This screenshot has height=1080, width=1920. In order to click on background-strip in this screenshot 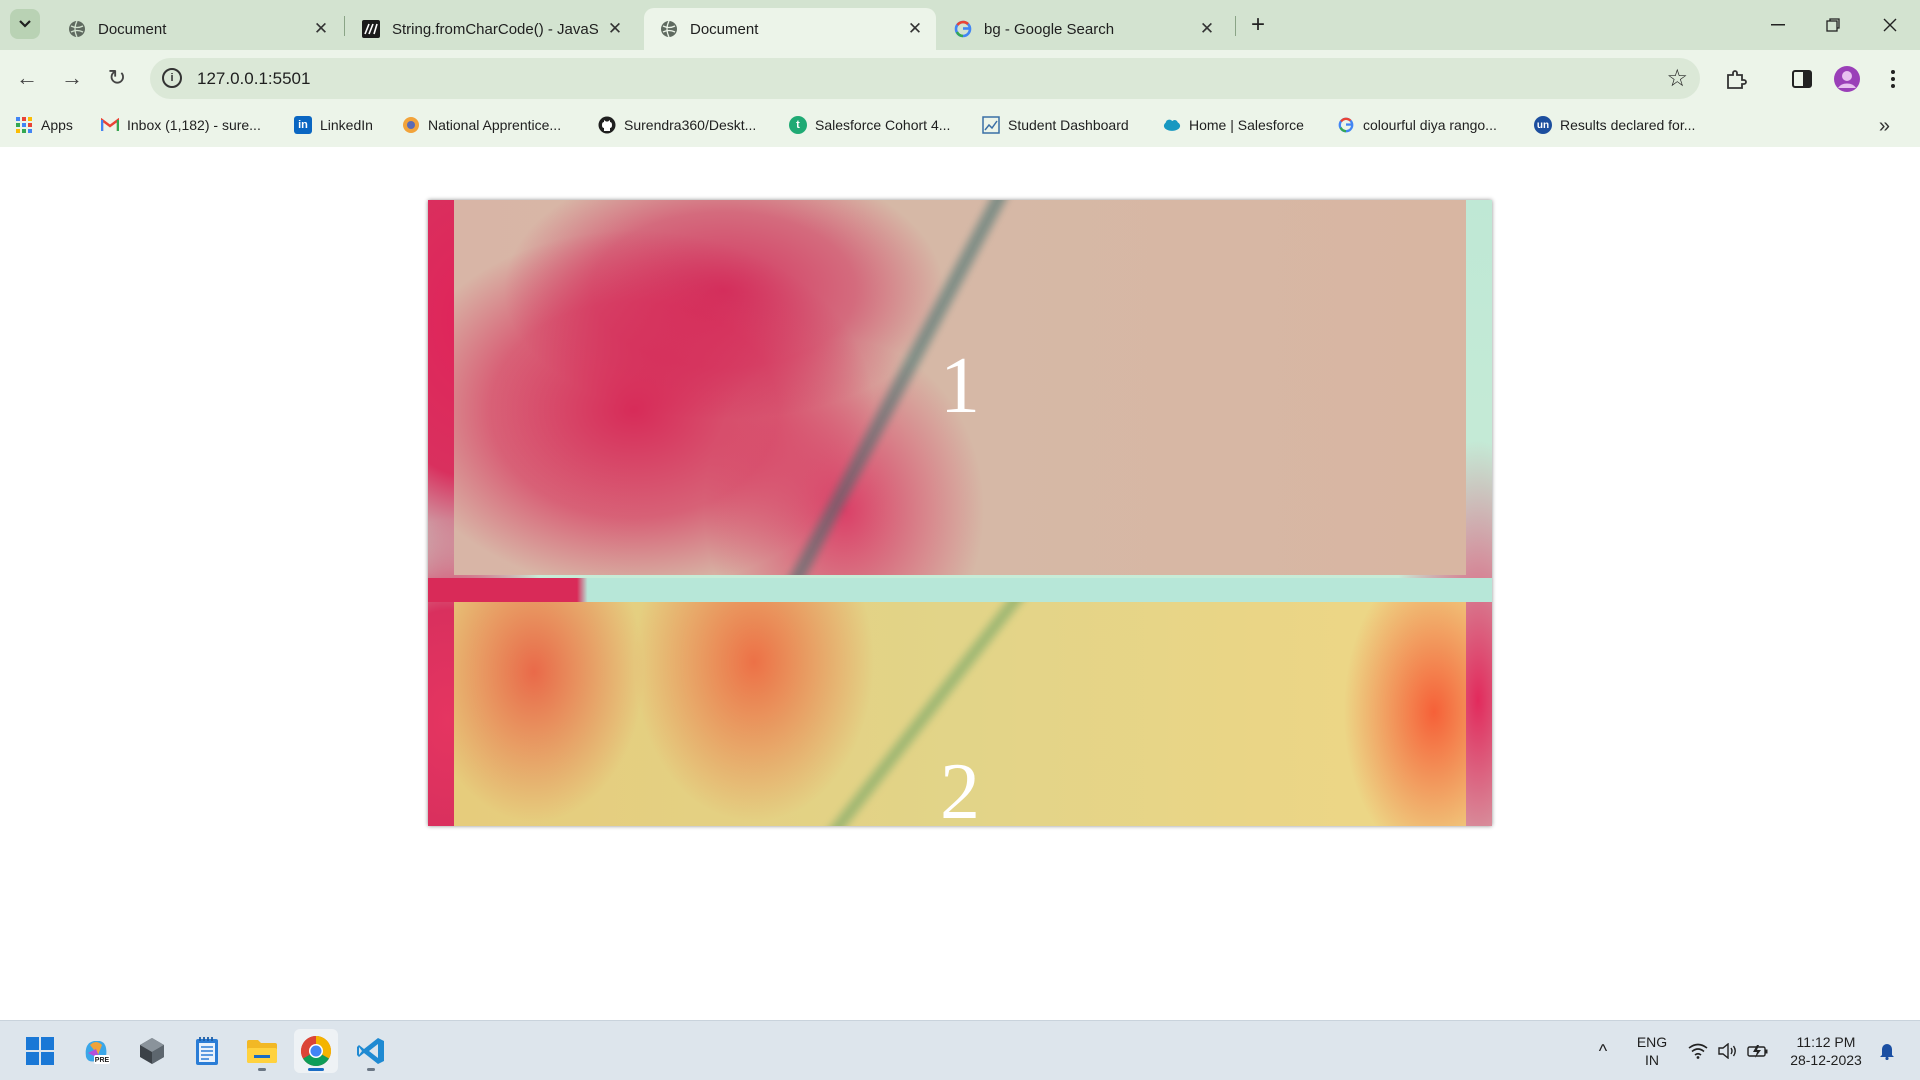, I will do `click(960, 590)`.